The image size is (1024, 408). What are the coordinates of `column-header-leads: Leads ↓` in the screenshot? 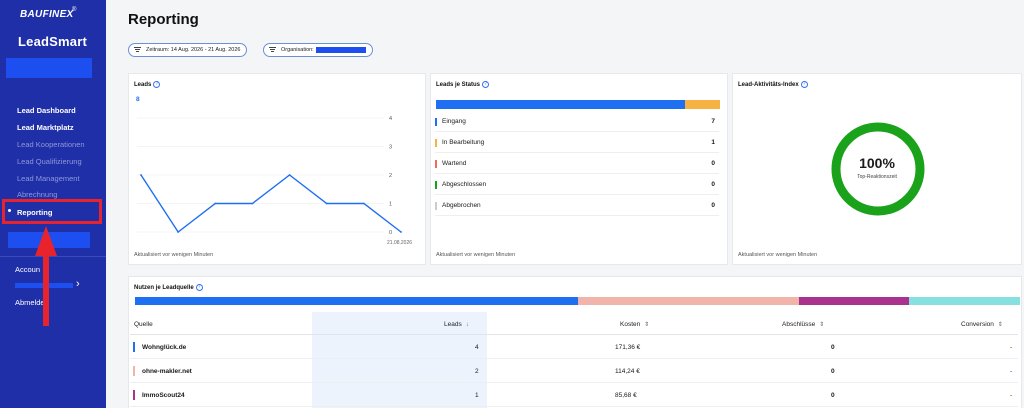 It's located at (456, 324).